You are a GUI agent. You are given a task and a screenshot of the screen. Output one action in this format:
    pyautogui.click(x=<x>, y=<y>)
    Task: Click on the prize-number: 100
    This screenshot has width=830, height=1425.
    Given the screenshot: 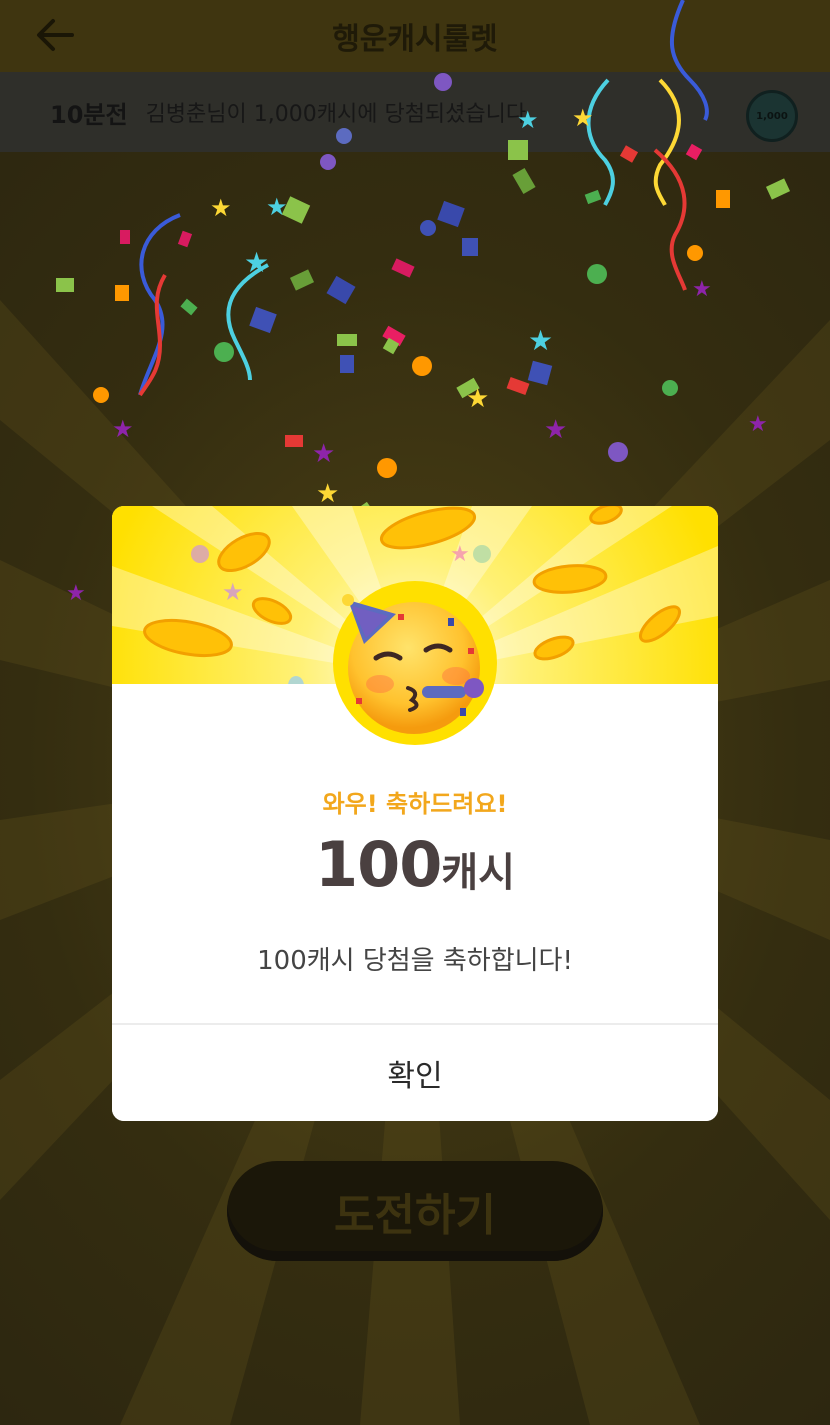 What is the action you would take?
    pyautogui.click(x=378, y=864)
    